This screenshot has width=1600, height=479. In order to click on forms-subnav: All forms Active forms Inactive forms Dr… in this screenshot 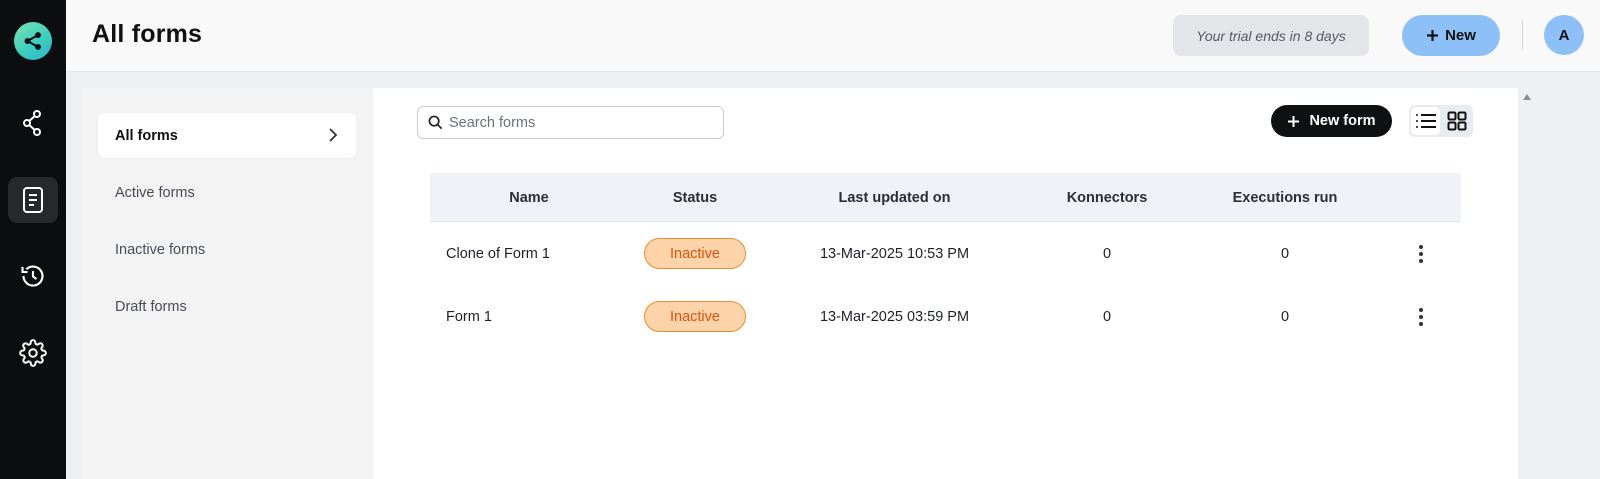, I will do `click(227, 283)`.